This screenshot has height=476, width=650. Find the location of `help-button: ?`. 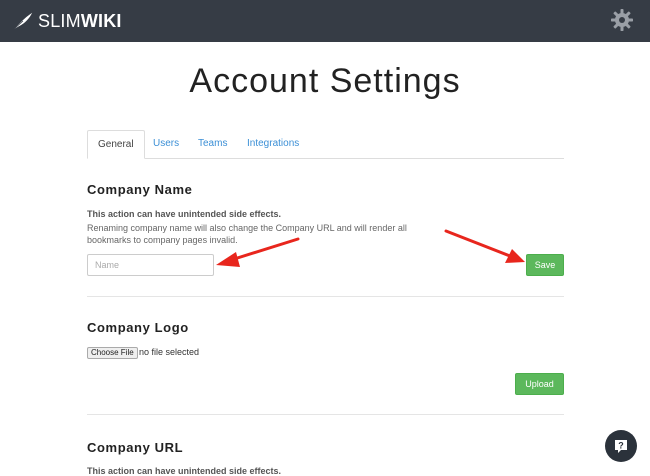

help-button: ? is located at coordinates (621, 446).